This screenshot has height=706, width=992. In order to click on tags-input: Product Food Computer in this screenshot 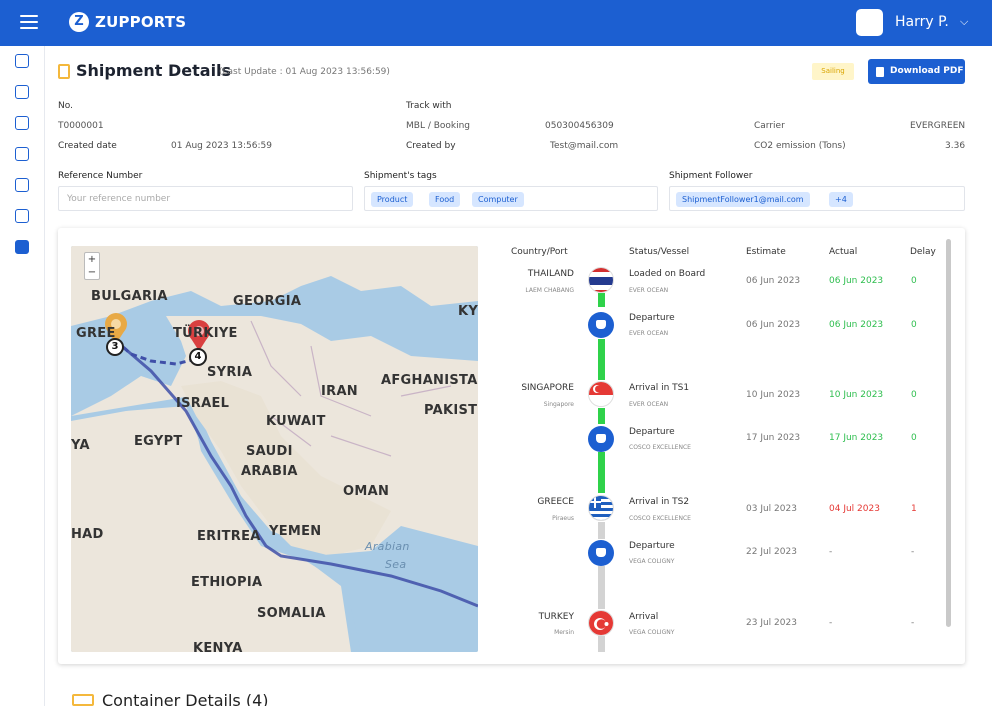, I will do `click(511, 198)`.